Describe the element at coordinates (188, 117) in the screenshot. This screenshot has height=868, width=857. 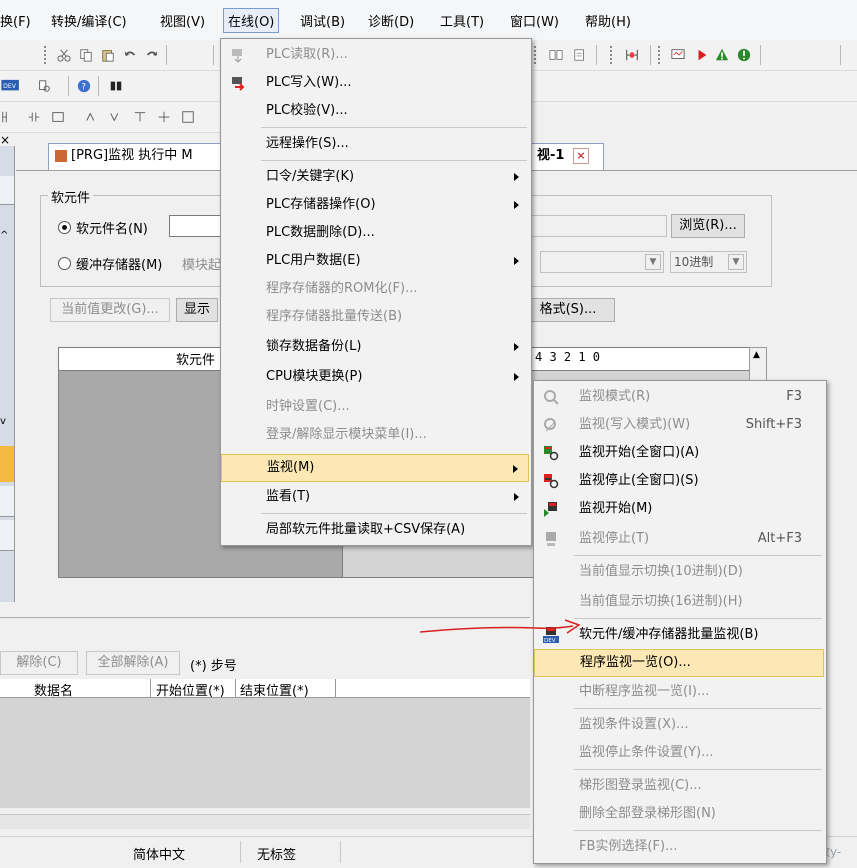
I see `instruction-icon` at that location.